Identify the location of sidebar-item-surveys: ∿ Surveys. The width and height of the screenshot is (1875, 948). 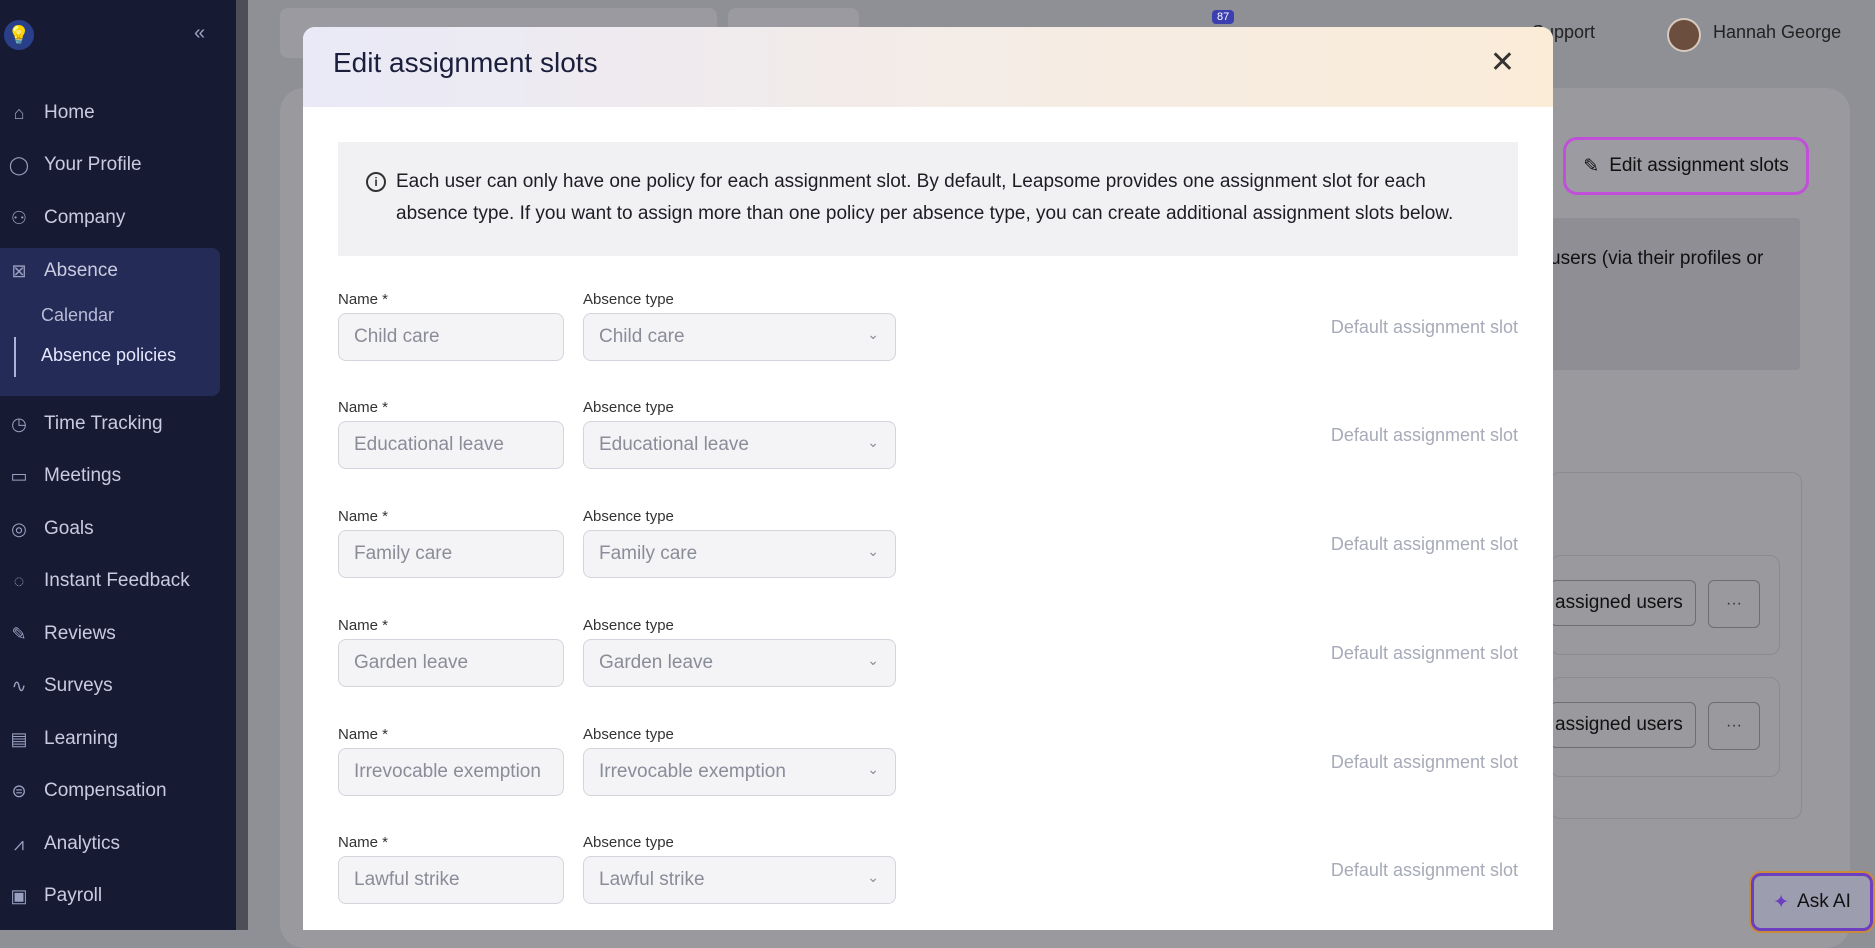
(110, 686).